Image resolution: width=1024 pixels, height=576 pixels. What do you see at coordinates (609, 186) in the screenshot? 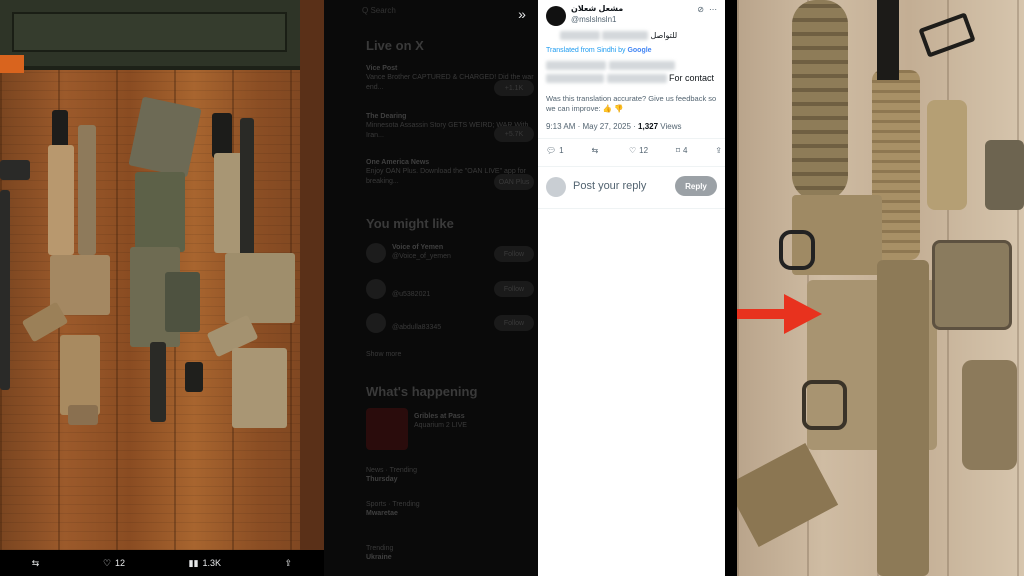
I see `reply-input: Post your reply` at bounding box center [609, 186].